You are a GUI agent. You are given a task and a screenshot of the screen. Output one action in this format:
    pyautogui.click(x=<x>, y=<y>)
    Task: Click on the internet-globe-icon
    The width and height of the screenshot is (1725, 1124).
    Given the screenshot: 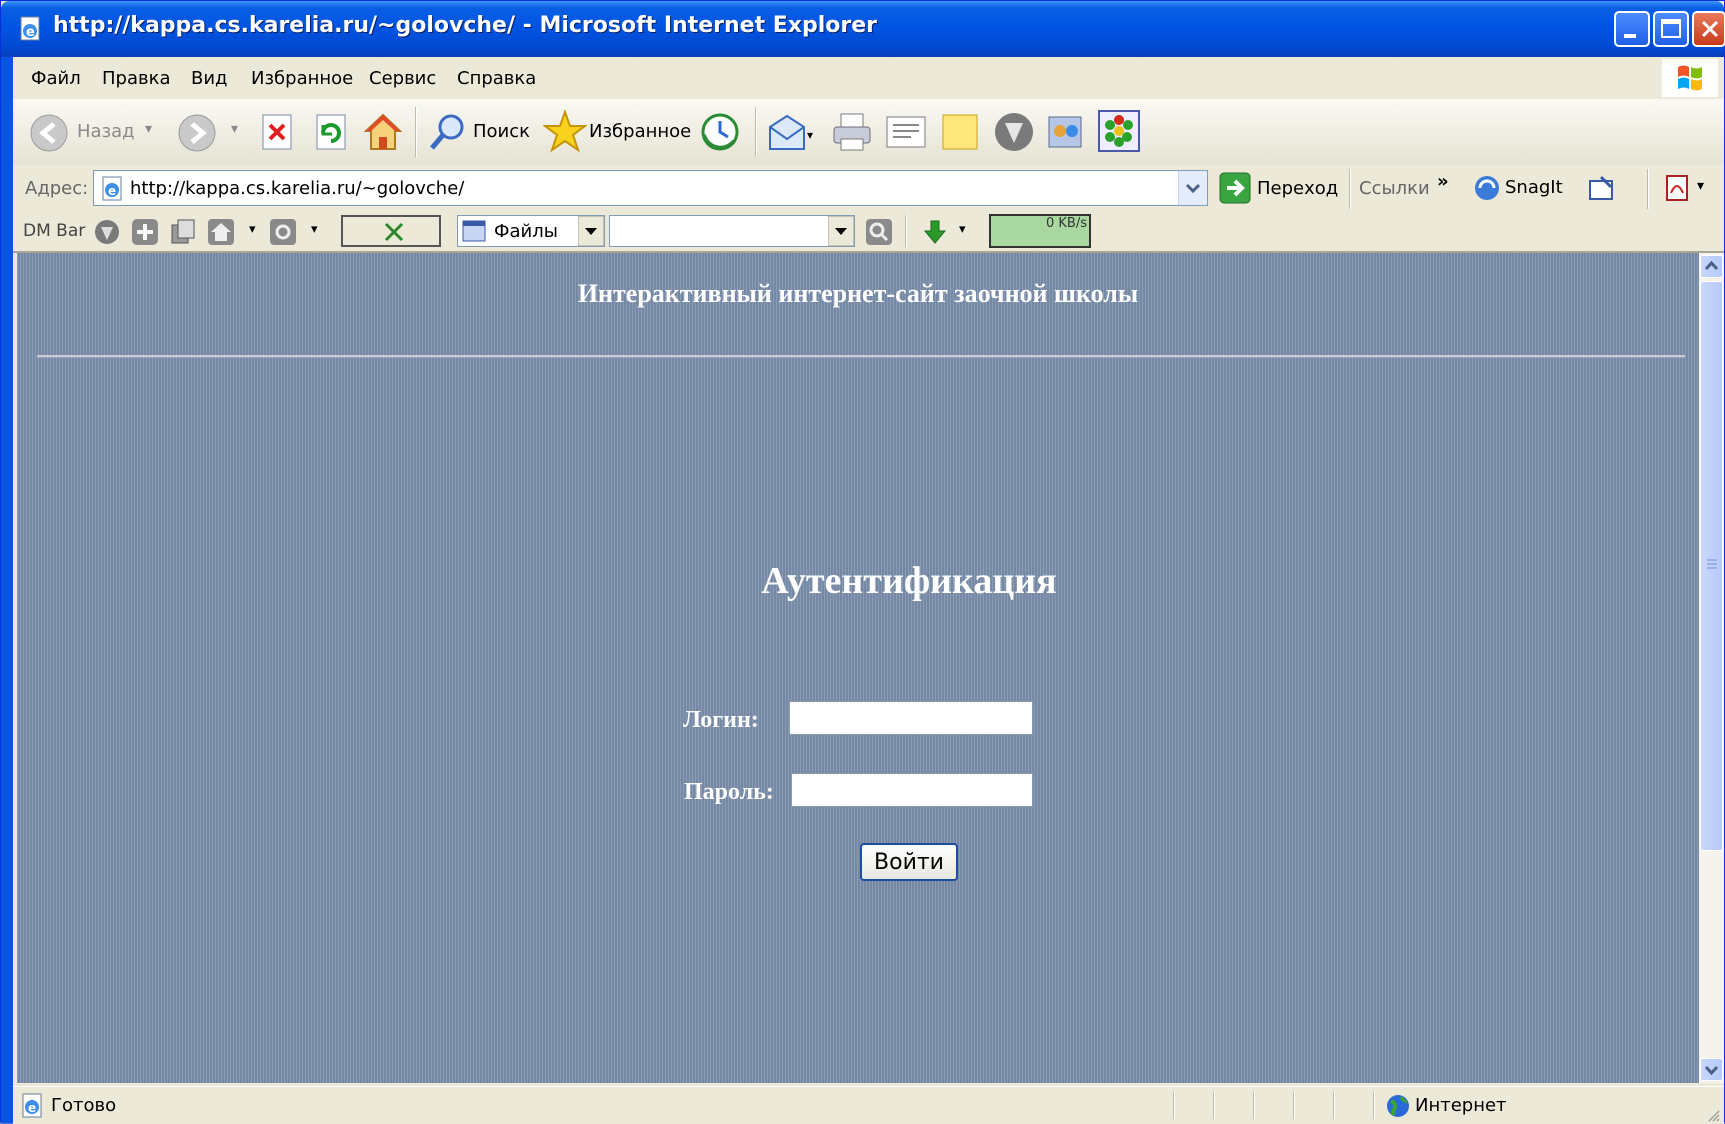 What is the action you would take?
    pyautogui.click(x=1398, y=1106)
    